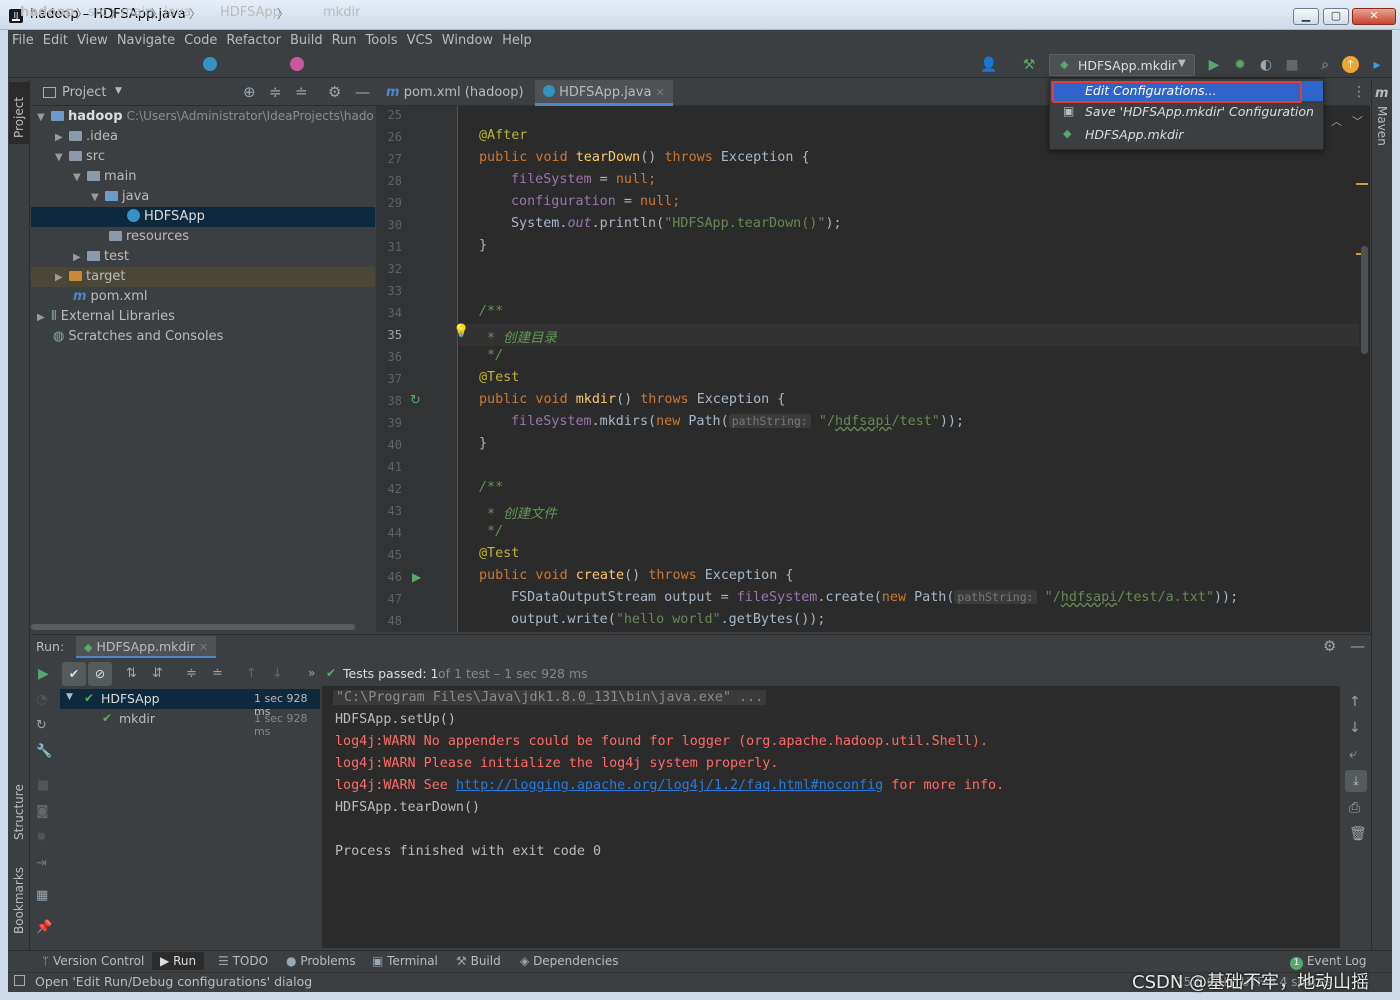 The height and width of the screenshot is (1000, 1400). What do you see at coordinates (1353, 754) in the screenshot?
I see `soft-wrap-icon: ⤶` at bounding box center [1353, 754].